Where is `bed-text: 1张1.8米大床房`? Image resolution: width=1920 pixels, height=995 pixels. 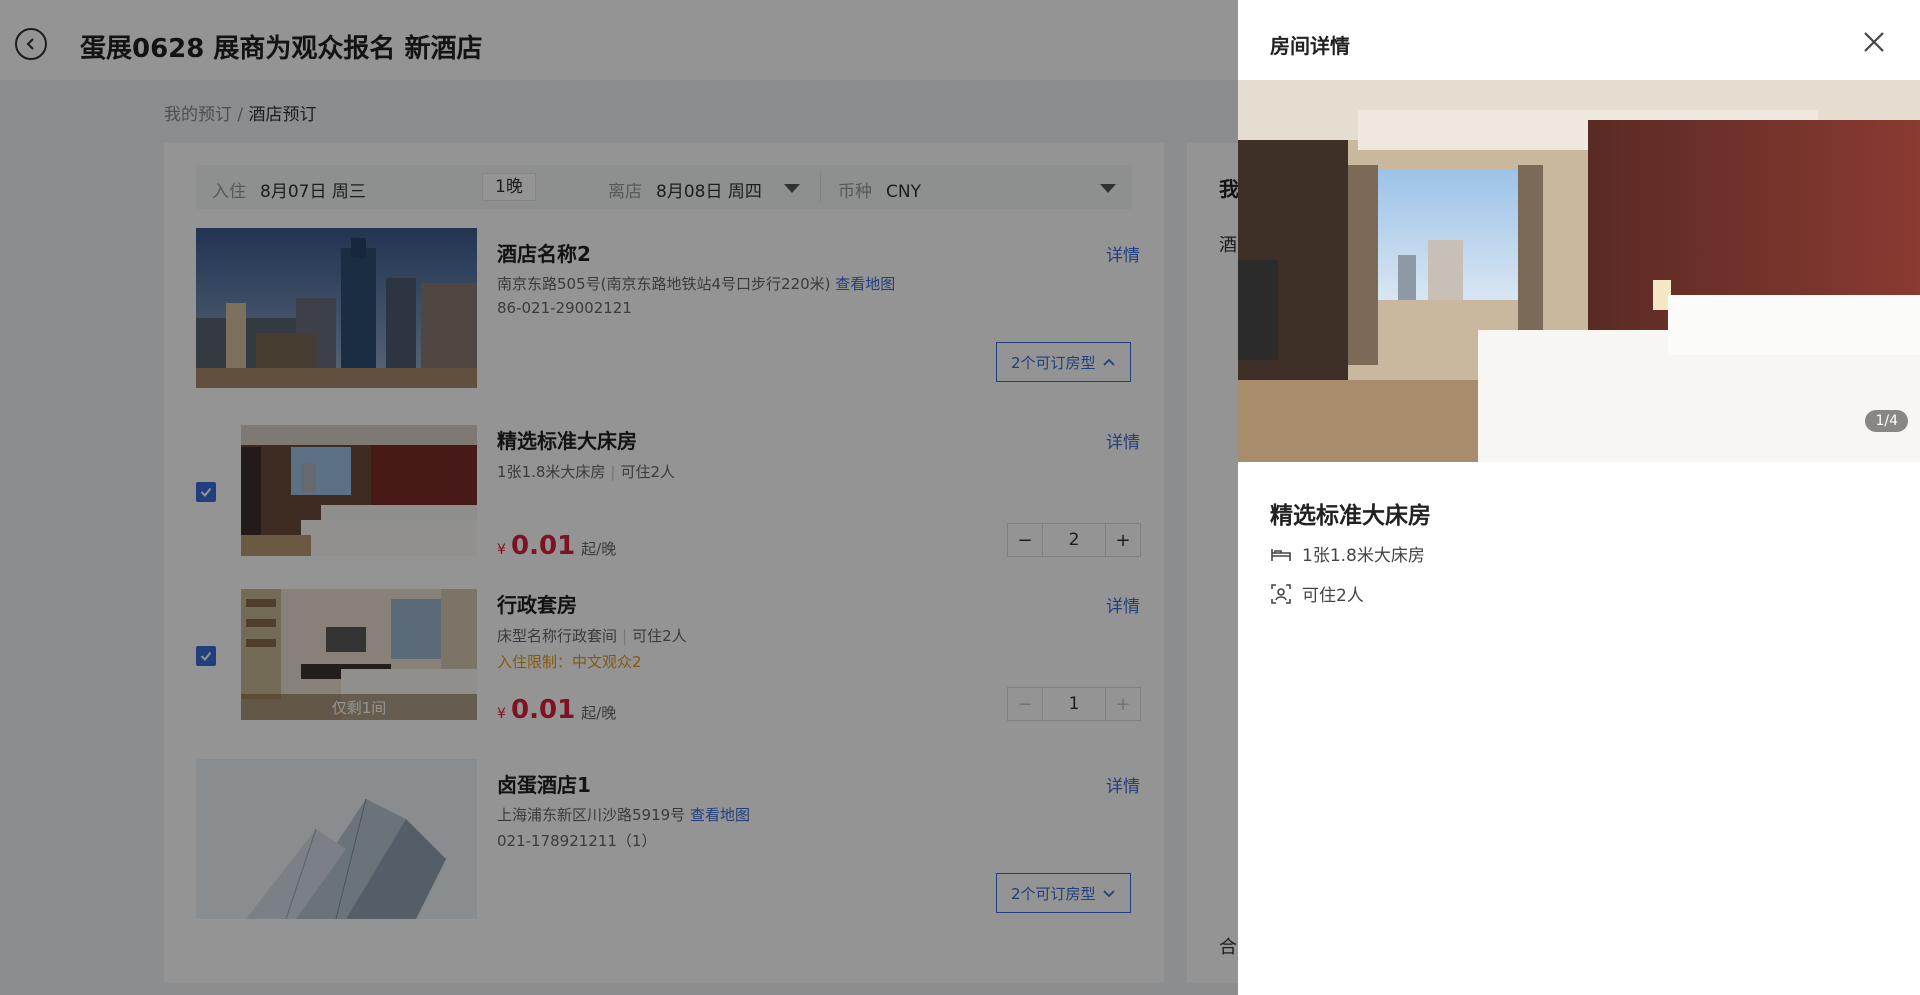 bed-text: 1张1.8米大床房 is located at coordinates (1363, 556).